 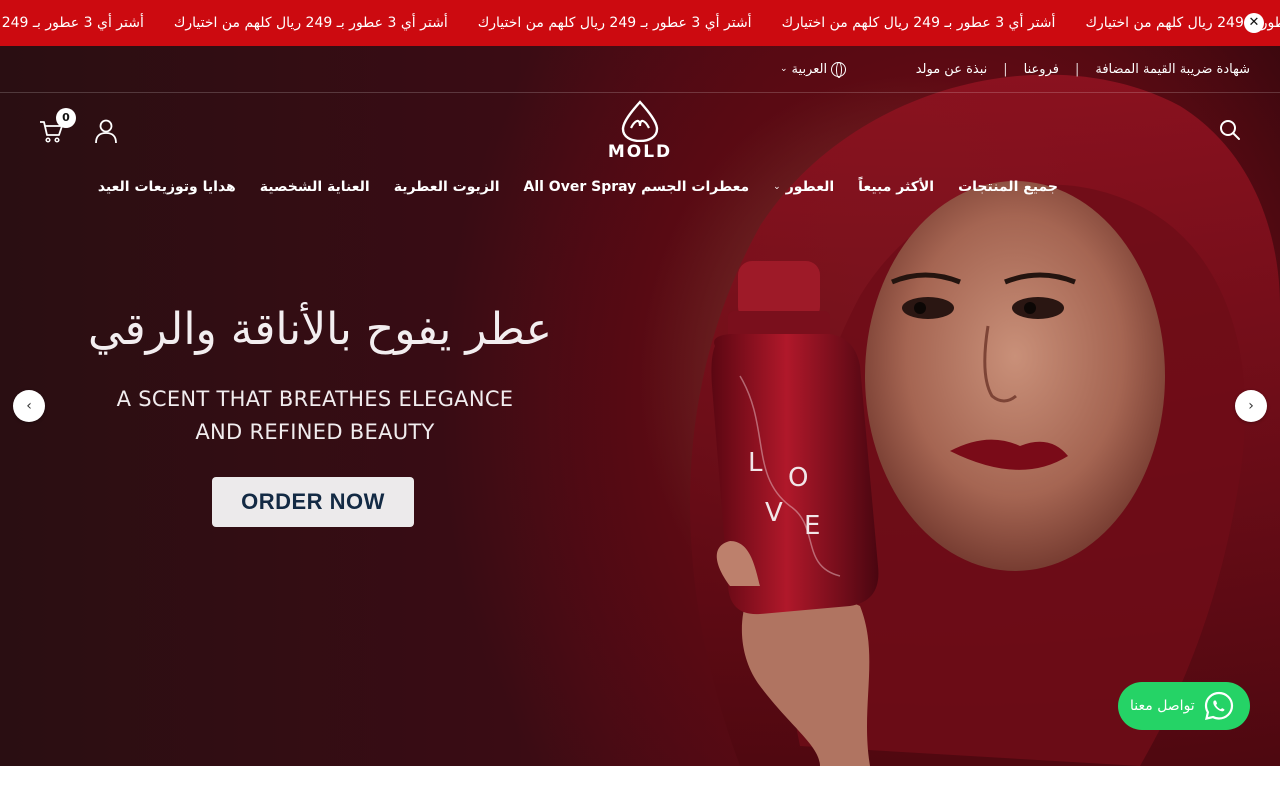 What do you see at coordinates (839, 69) in the screenshot?
I see `globe-icon` at bounding box center [839, 69].